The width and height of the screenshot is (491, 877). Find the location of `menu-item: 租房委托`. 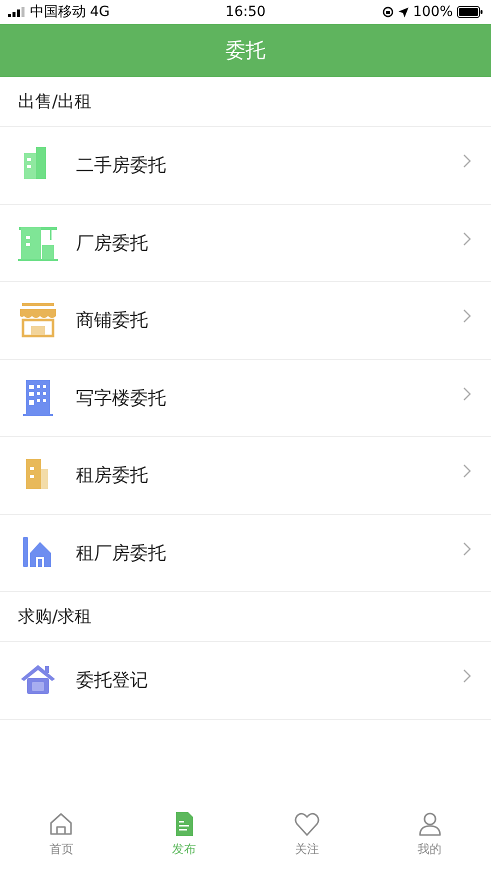

menu-item: 租房委托 is located at coordinates (245, 475).